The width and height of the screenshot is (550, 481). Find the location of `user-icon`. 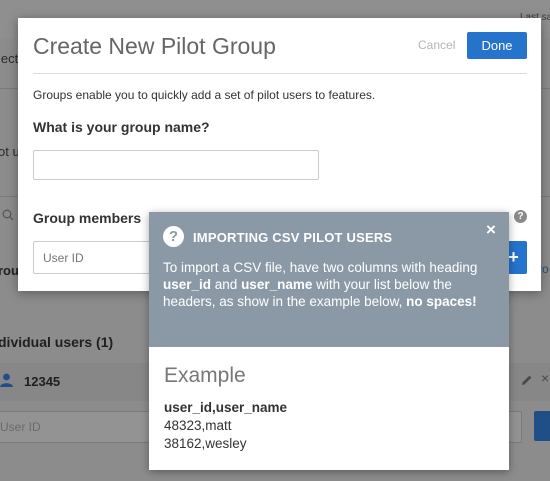

user-icon is located at coordinates (6, 382).